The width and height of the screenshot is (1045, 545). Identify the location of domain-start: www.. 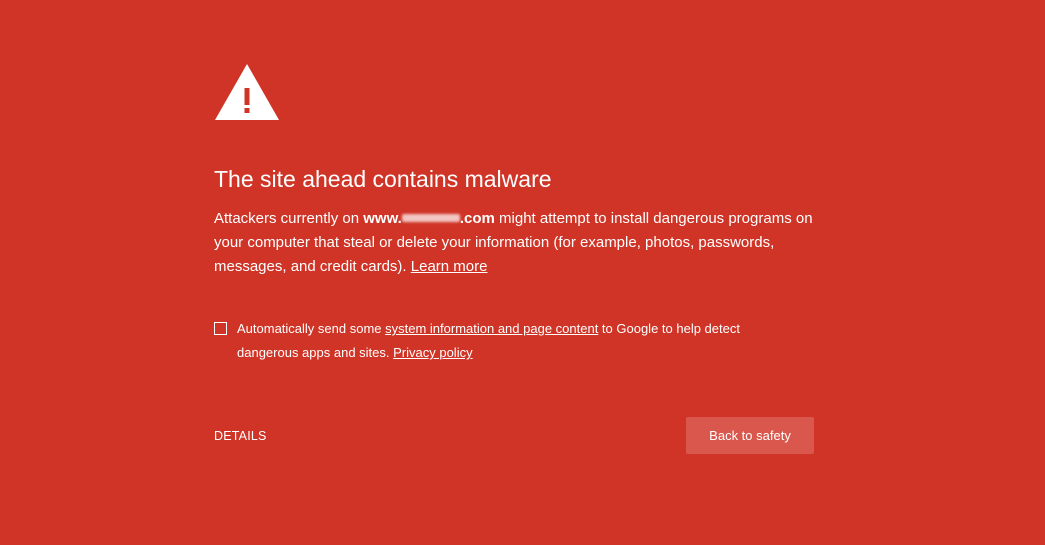
(382, 218).